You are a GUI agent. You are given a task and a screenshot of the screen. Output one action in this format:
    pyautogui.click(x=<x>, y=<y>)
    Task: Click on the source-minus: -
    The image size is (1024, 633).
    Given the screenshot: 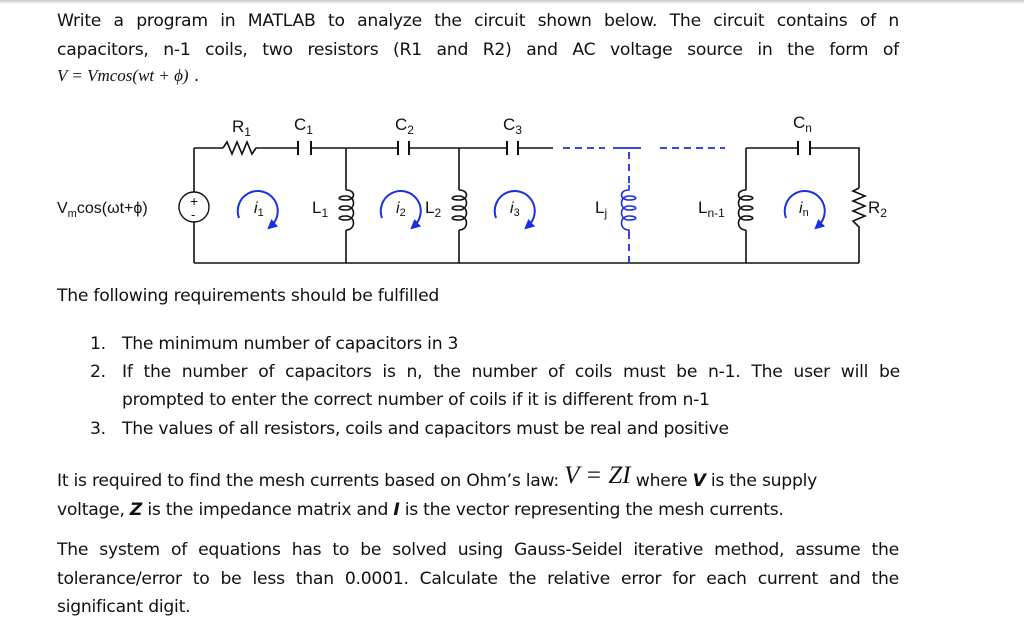 What is the action you would take?
    pyautogui.click(x=193, y=214)
    